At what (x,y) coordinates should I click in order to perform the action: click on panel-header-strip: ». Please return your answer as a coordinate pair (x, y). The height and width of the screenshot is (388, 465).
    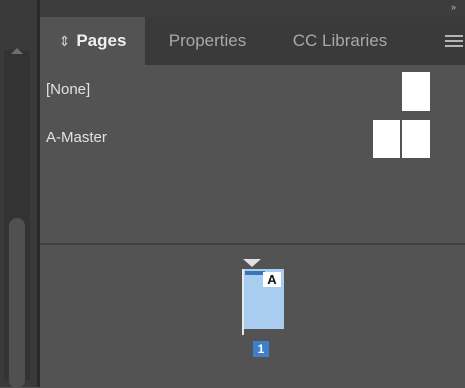
    Looking at the image, I should click on (252, 8).